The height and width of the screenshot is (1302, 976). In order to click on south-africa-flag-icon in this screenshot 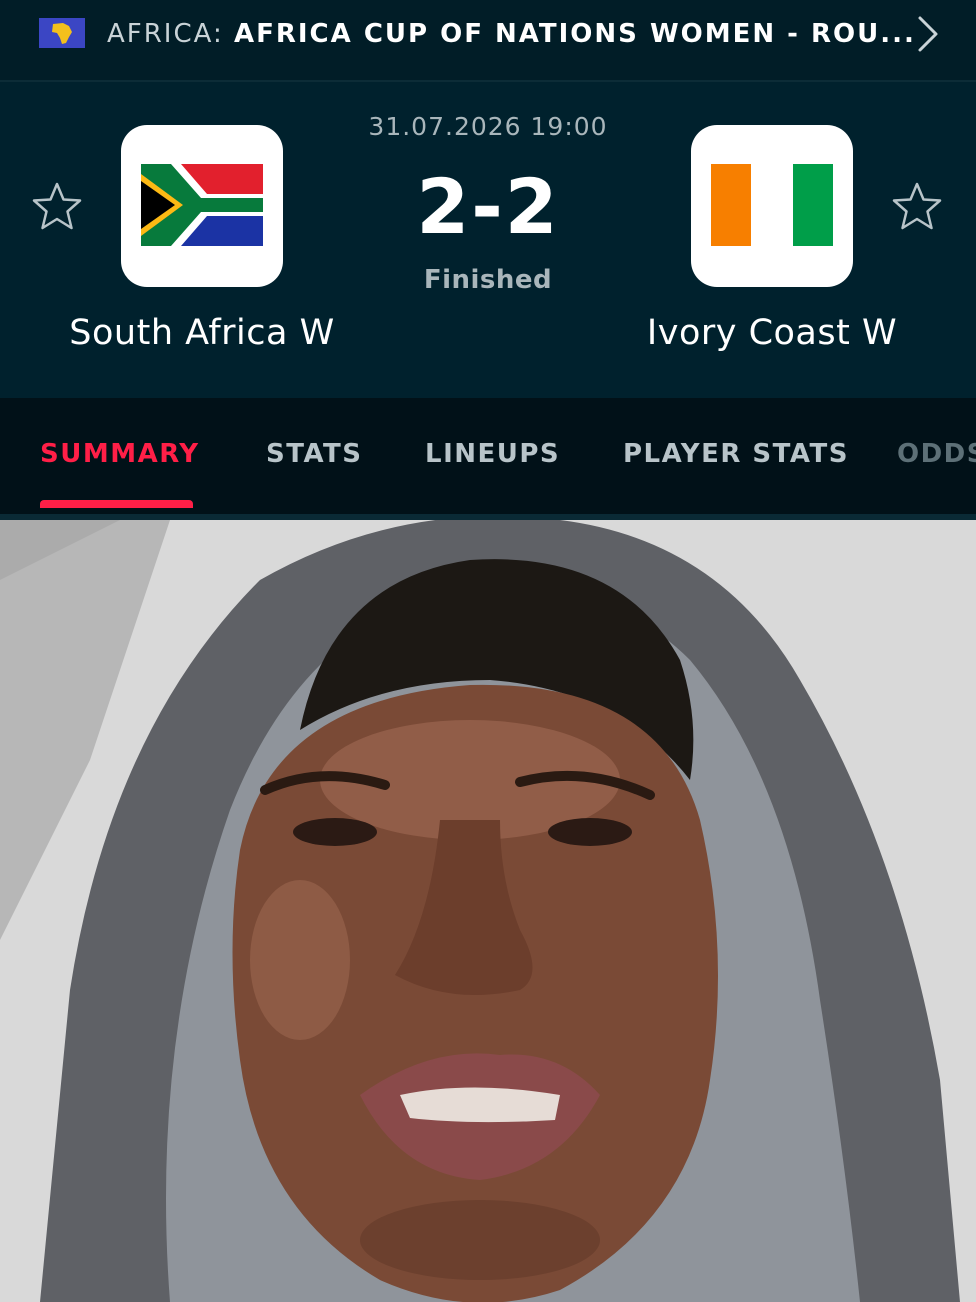, I will do `click(202, 205)`.